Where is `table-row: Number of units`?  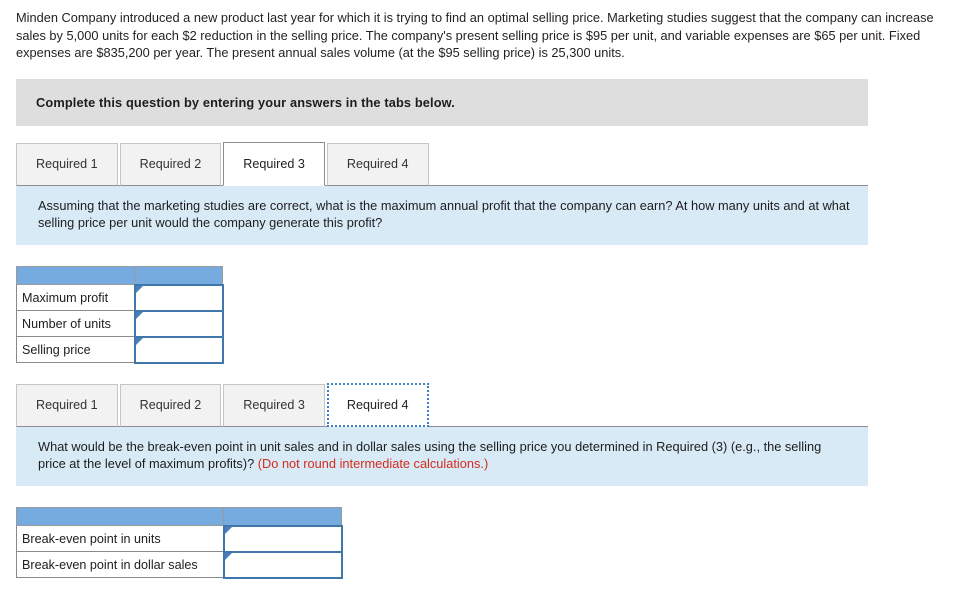 table-row: Number of units is located at coordinates (120, 324).